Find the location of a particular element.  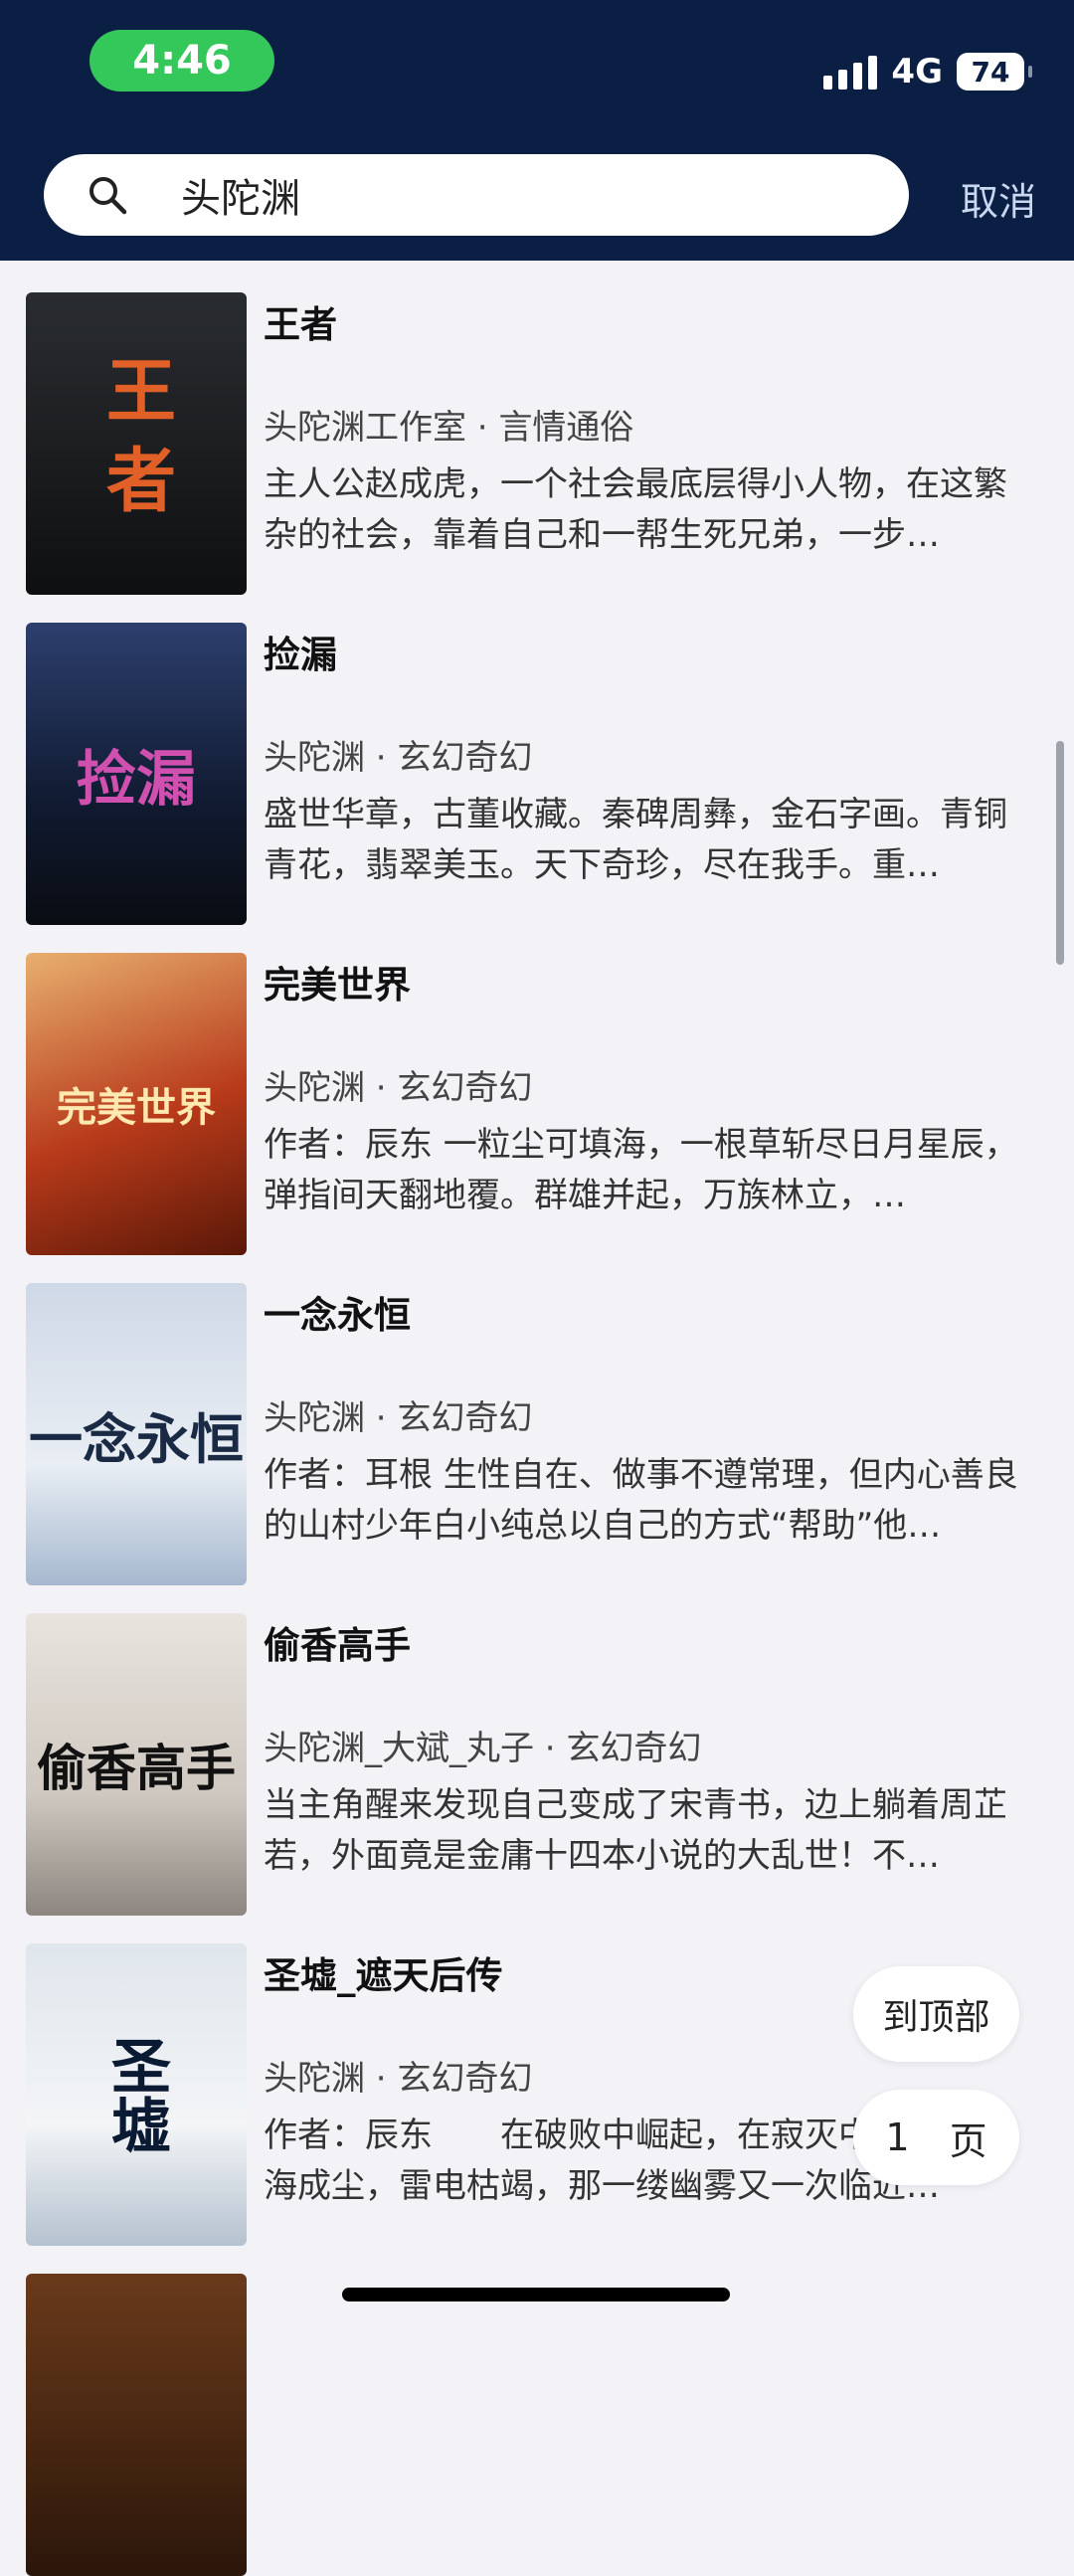

page-indicator: 1 页 is located at coordinates (936, 2137).